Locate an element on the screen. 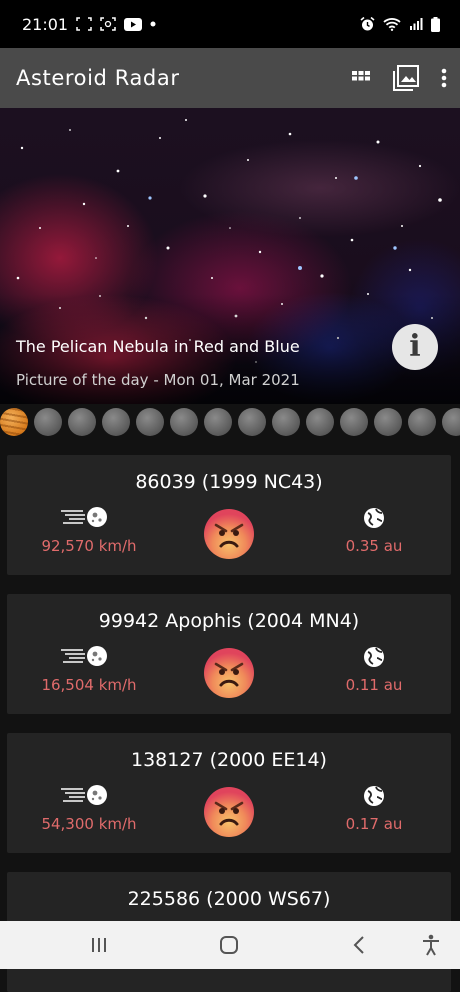  asteroid-distance: 0.17 au is located at coordinates (374, 824).